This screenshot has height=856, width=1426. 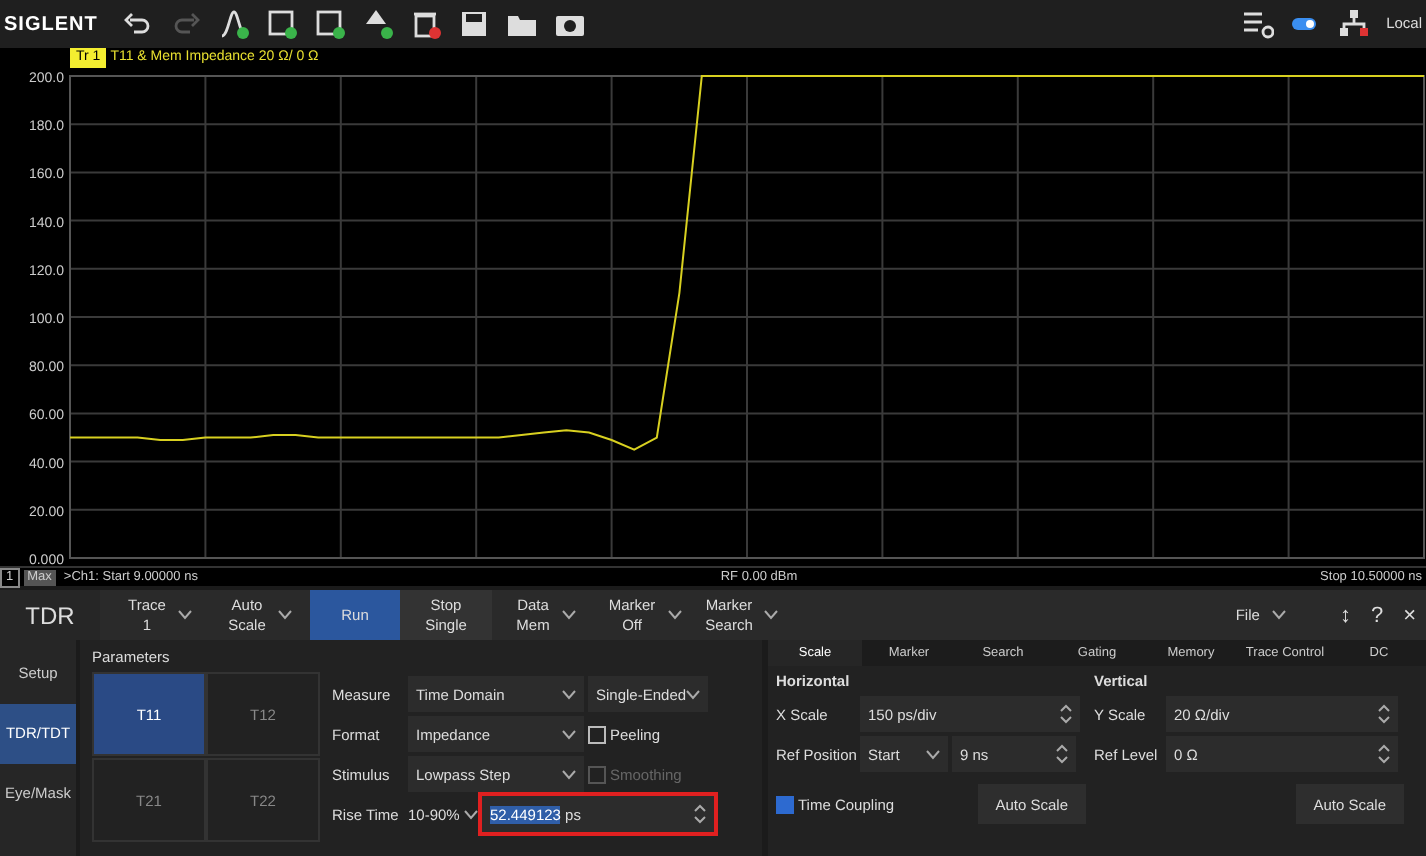 I want to click on save-icon, so click(x=473, y=24).